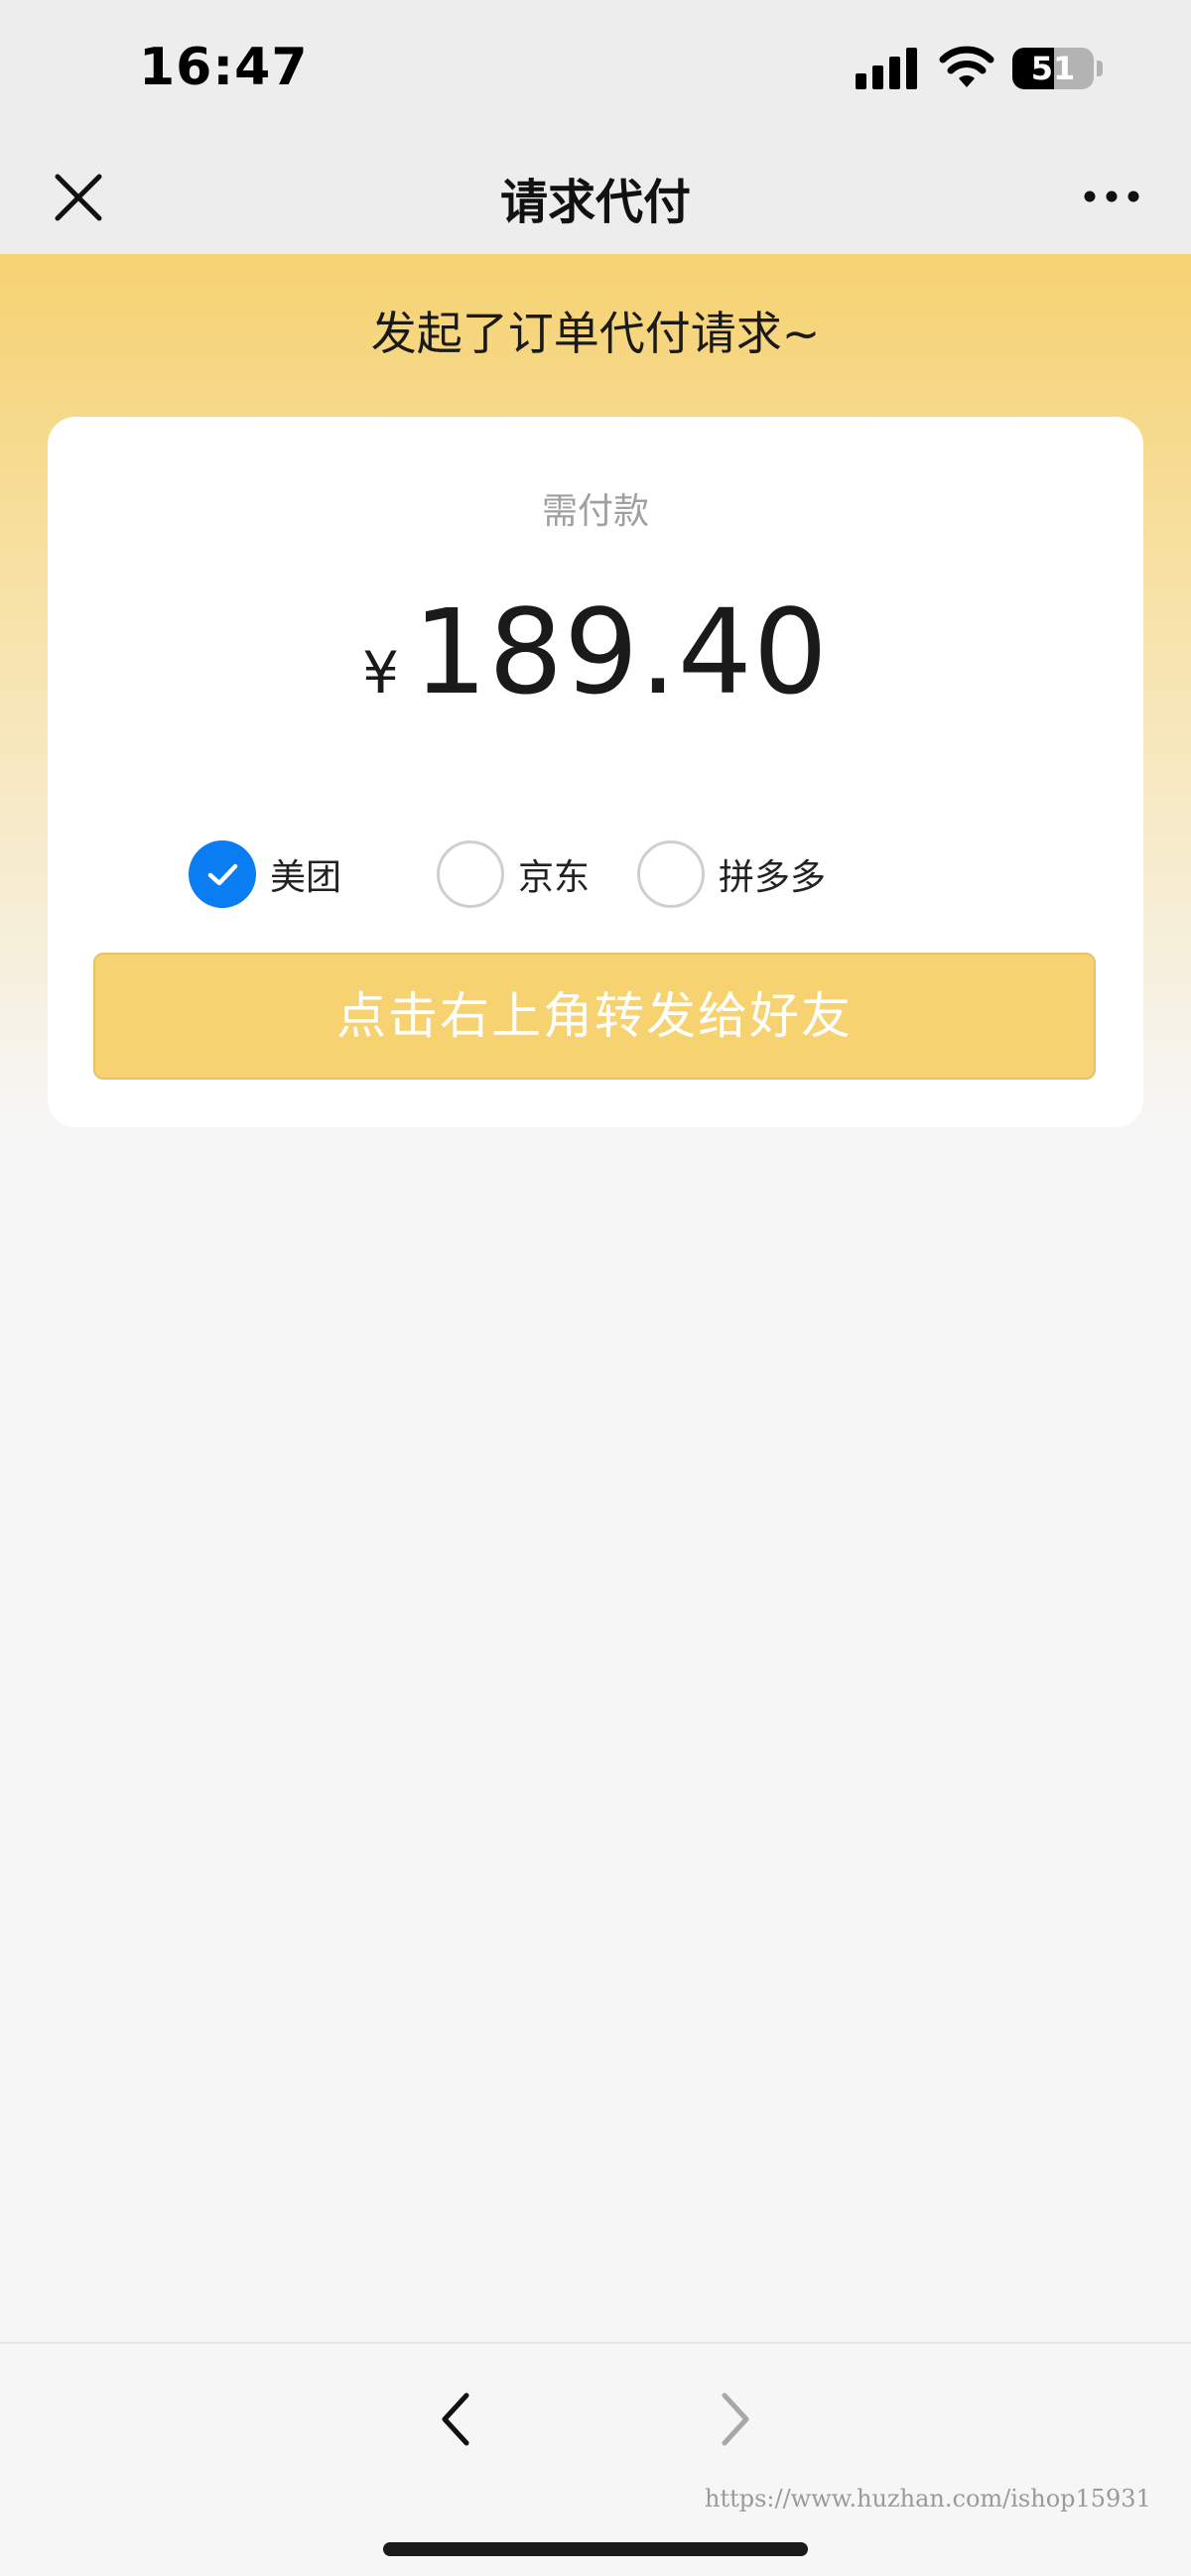 This screenshot has width=1191, height=2576. Describe the element at coordinates (1100, 68) in the screenshot. I see `battery-nub` at that location.